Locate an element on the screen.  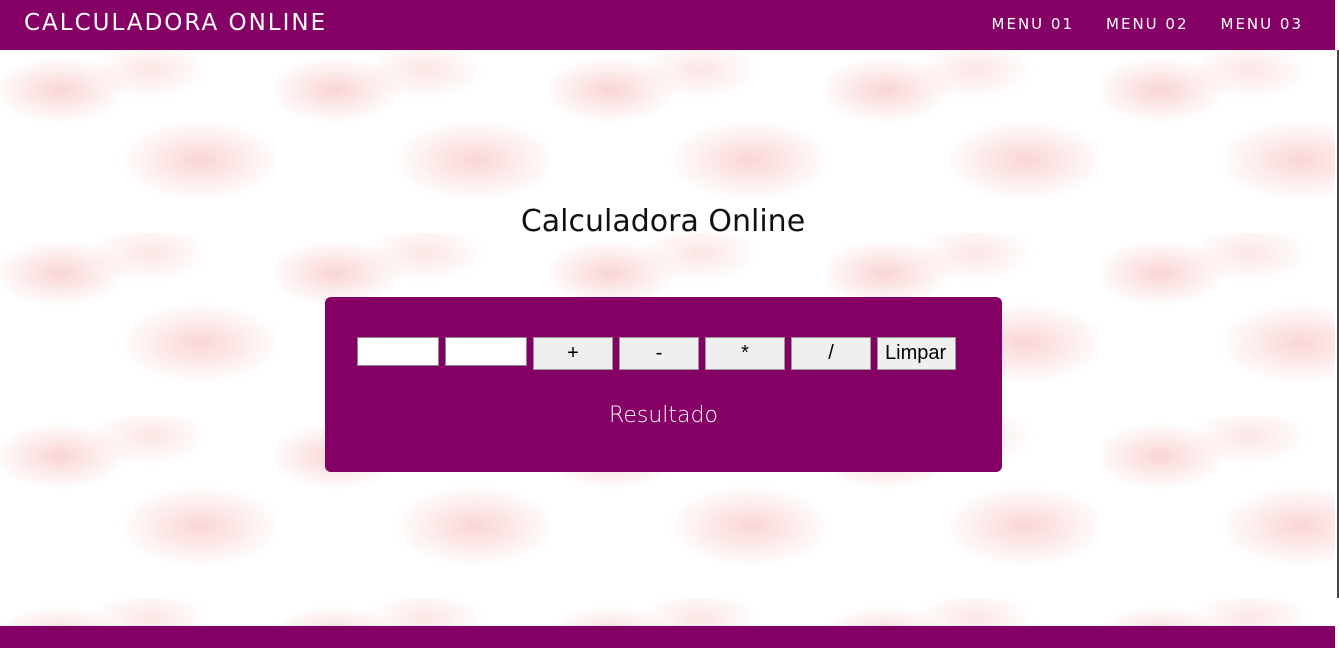
first-number-input is located at coordinates (398, 351).